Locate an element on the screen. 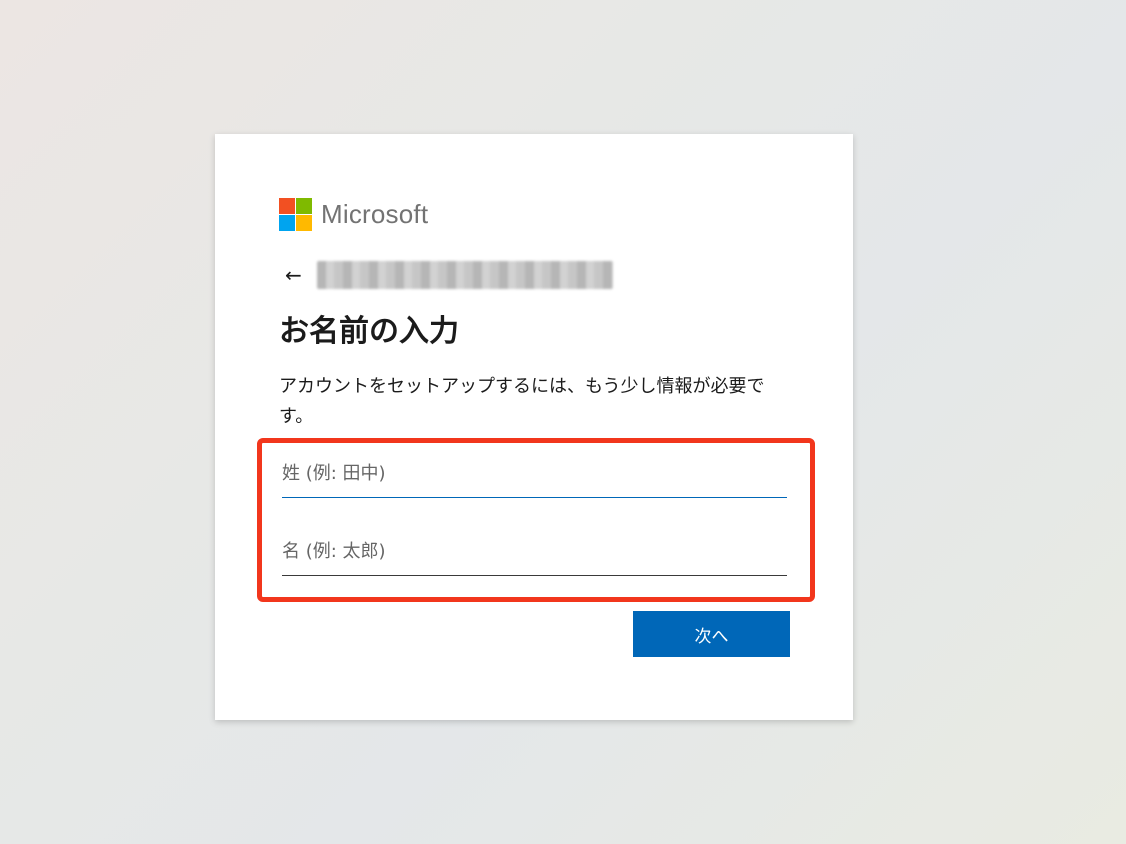 The image size is (1126, 844). first-name-input is located at coordinates (534, 555).